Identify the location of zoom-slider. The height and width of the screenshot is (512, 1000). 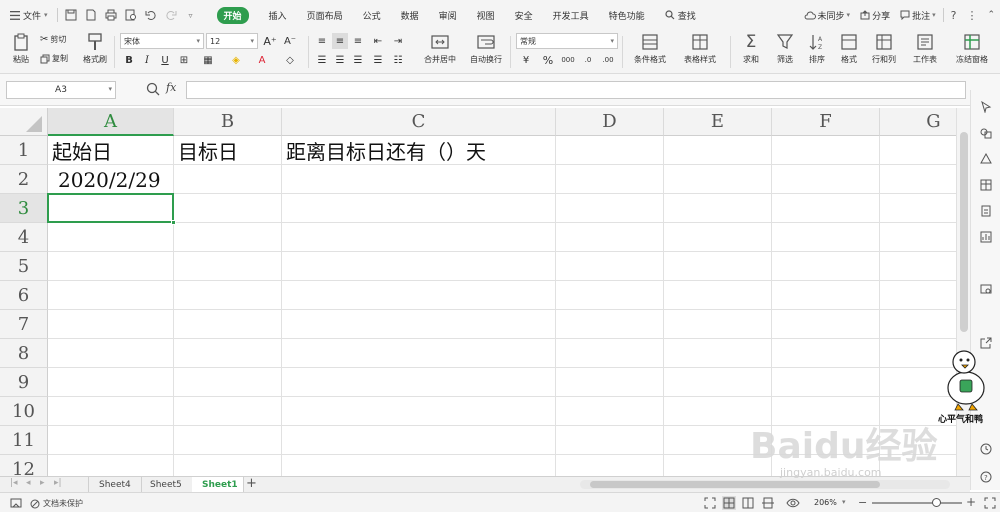
(917, 503).